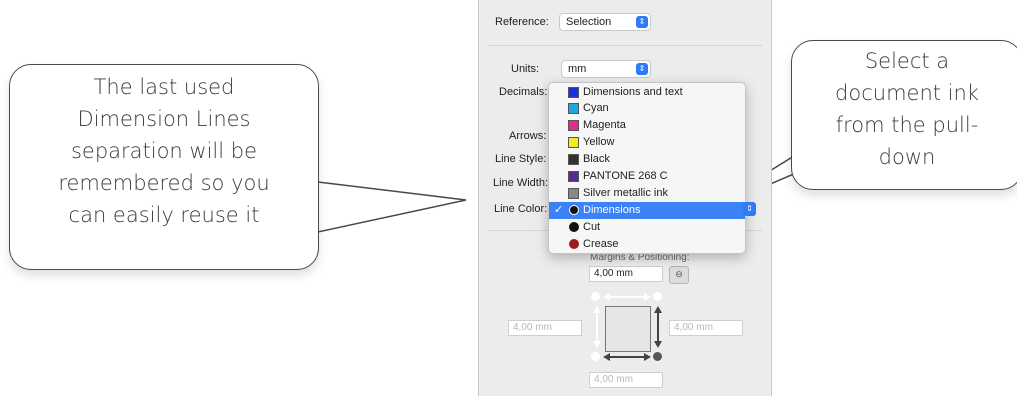 The image size is (1017, 396). Describe the element at coordinates (612, 210) in the screenshot. I see `menu-item-label: Dimensions` at that location.